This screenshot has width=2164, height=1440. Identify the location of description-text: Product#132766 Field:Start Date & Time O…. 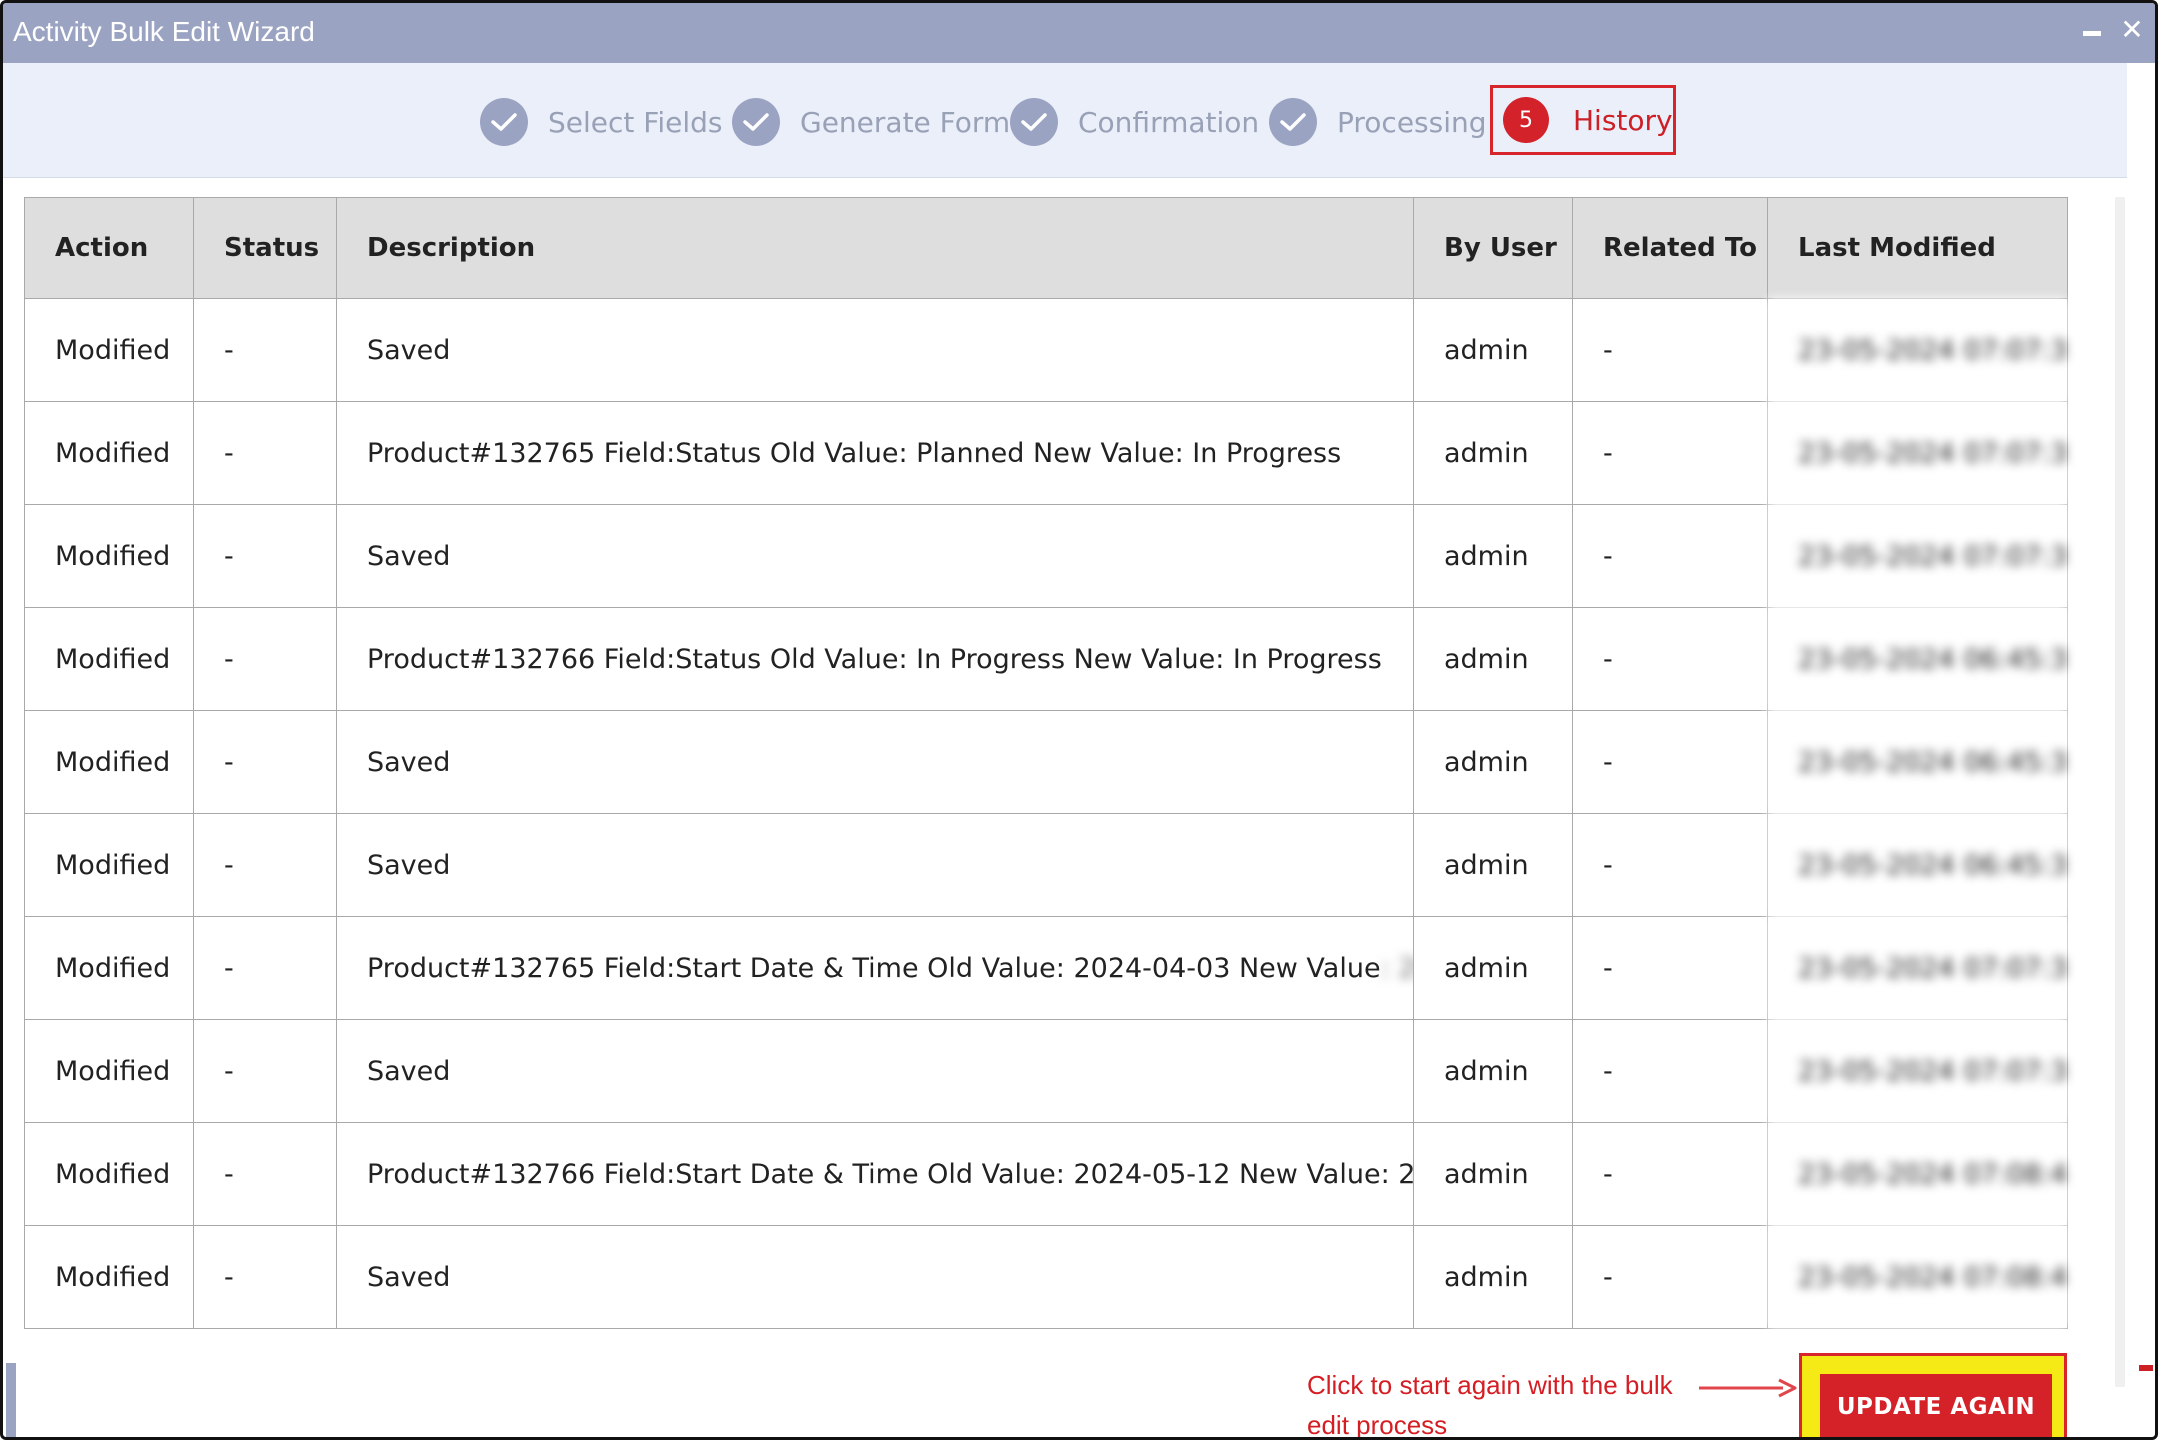
(890, 1174).